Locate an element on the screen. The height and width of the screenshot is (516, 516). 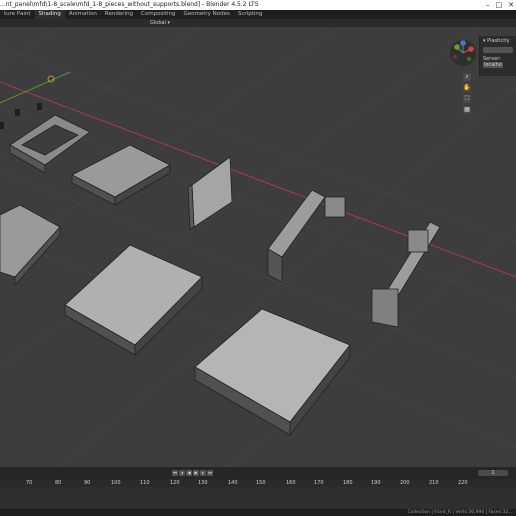
ruler-tick: 150 is located at coordinates (261, 483).